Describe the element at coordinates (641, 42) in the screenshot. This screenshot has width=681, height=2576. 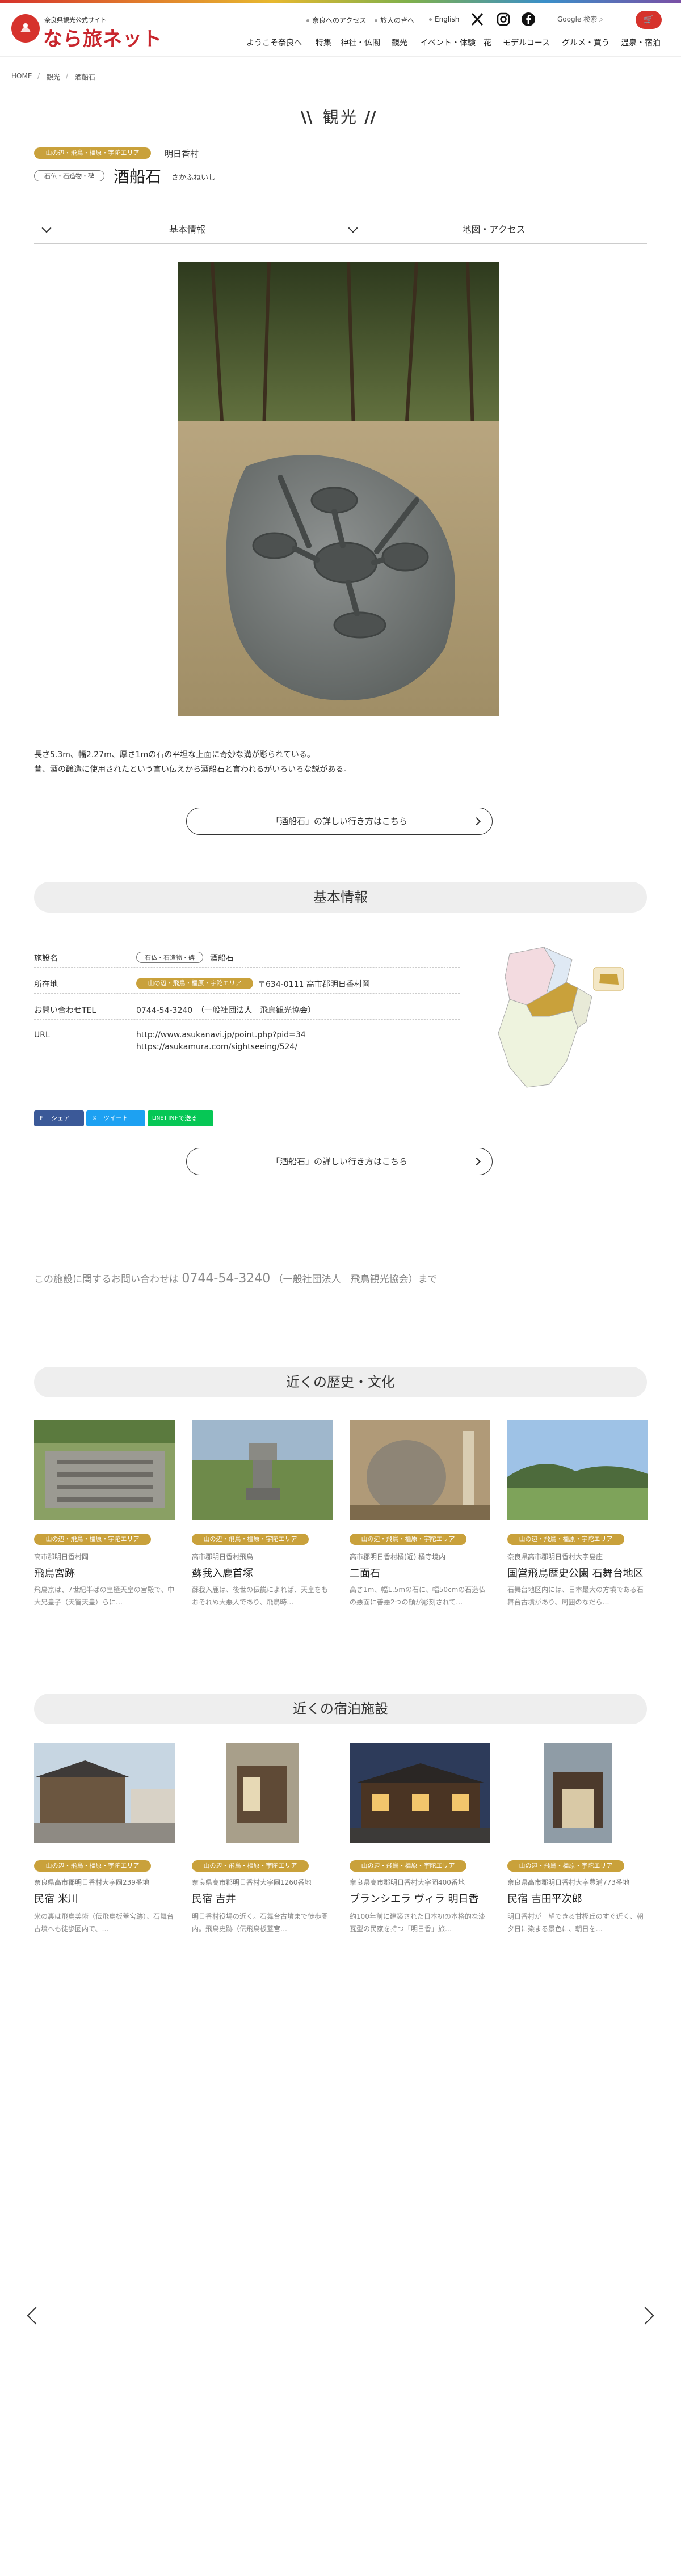
I see `nav-stay: 温泉・宿泊` at that location.